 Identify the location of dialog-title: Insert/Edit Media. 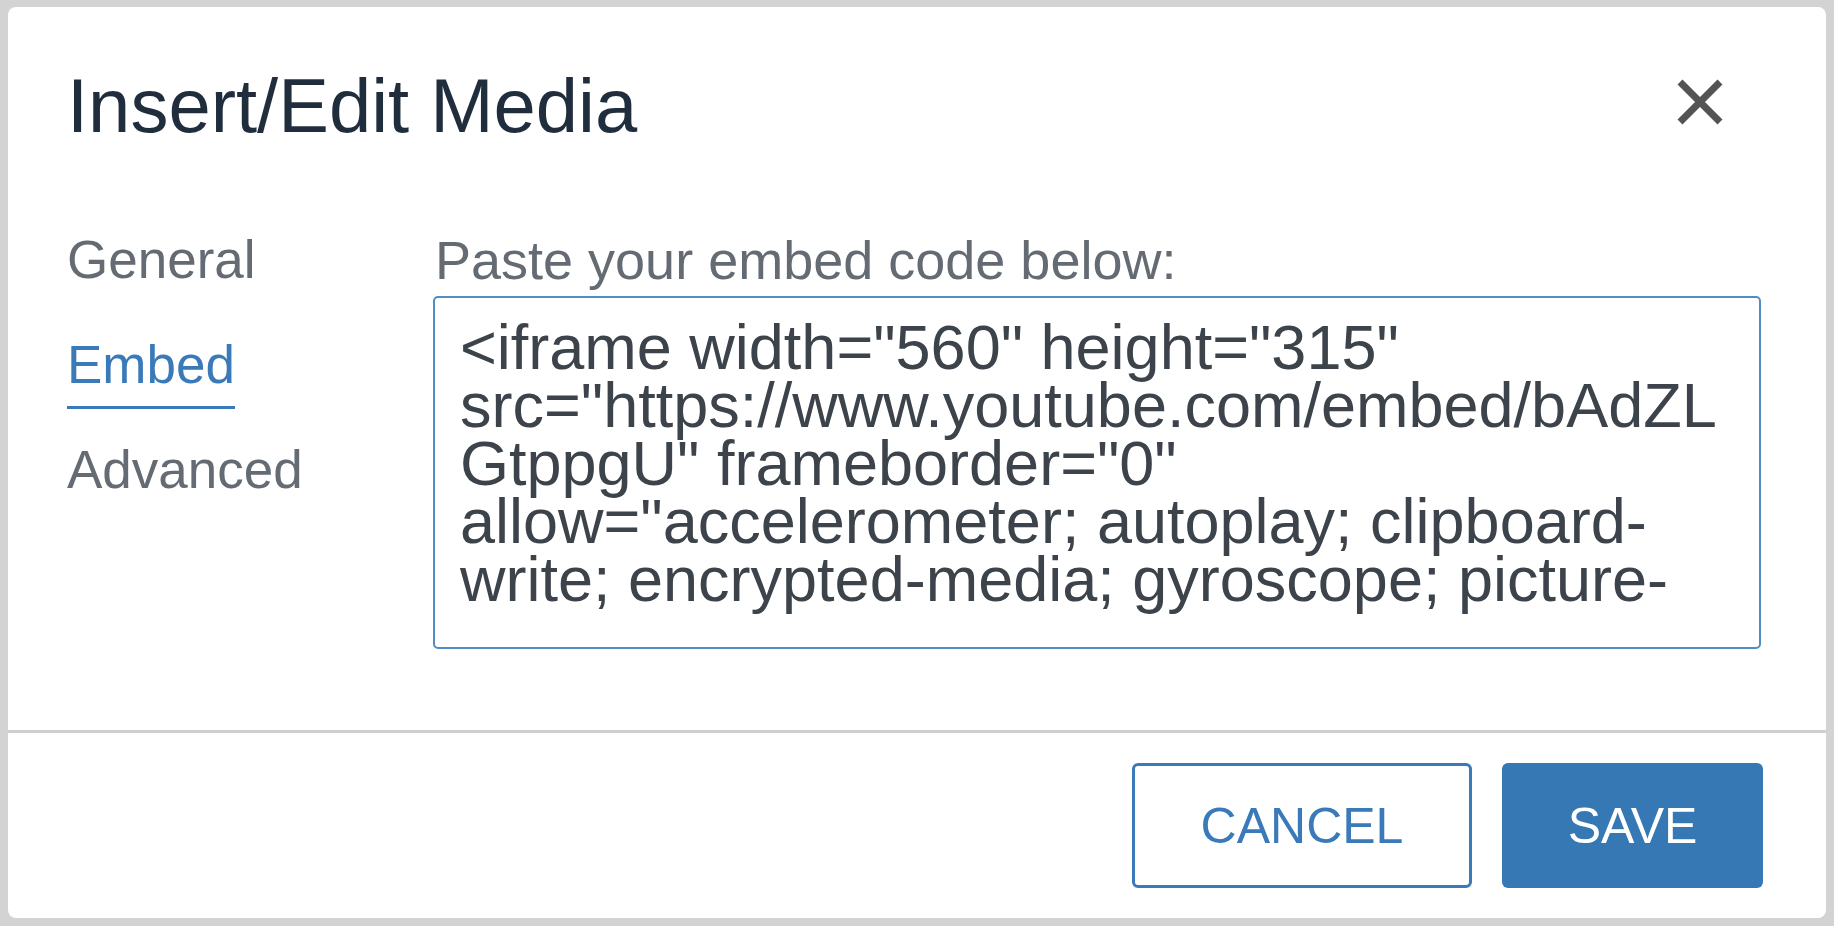
(352, 106).